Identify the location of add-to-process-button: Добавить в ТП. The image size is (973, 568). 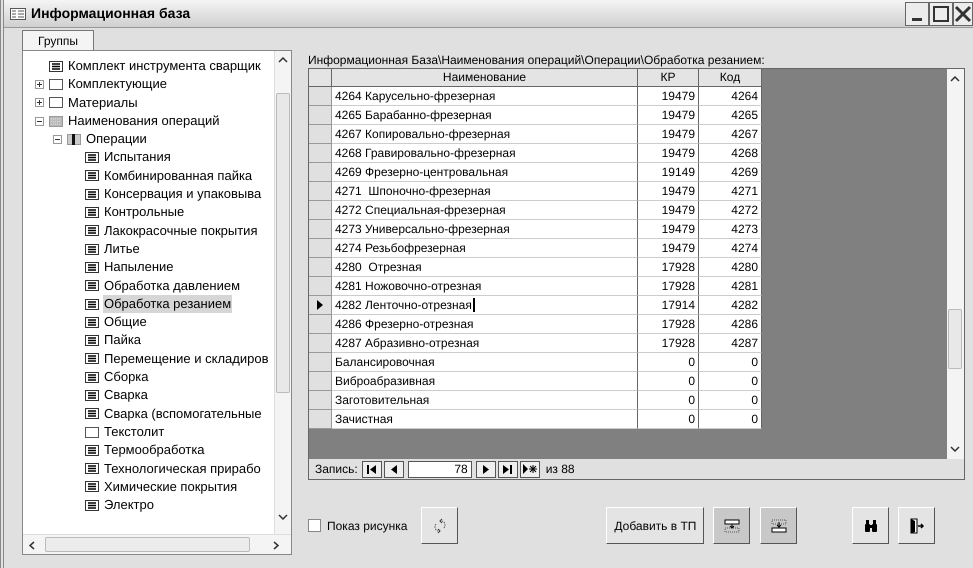
(655, 525).